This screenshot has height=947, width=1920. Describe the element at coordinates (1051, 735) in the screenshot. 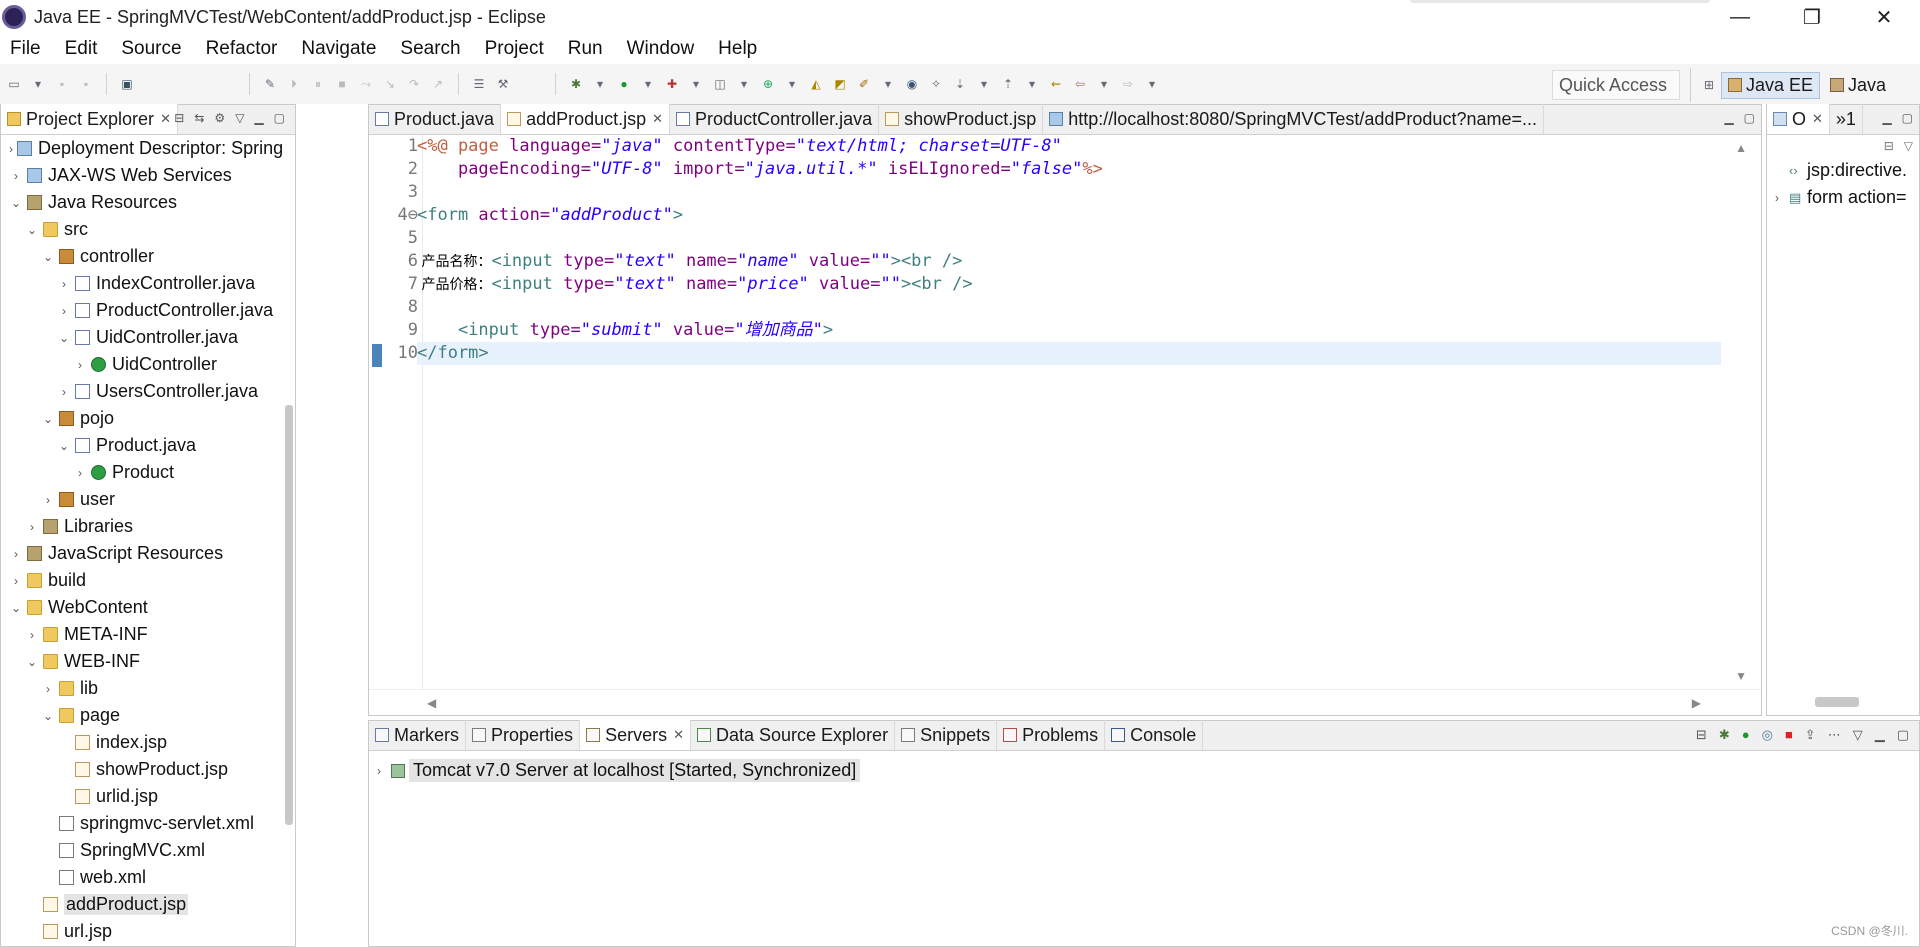

I see `bottom-tab: Problems` at that location.